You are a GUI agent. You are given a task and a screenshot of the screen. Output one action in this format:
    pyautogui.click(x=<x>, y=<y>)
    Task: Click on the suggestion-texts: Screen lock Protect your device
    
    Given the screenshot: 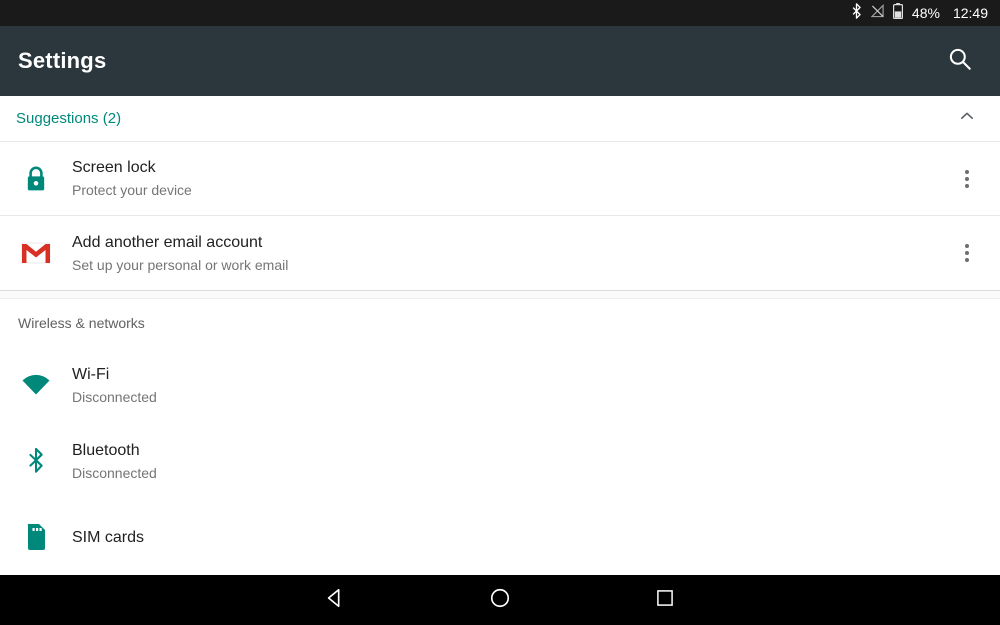 What is the action you would take?
    pyautogui.click(x=512, y=178)
    